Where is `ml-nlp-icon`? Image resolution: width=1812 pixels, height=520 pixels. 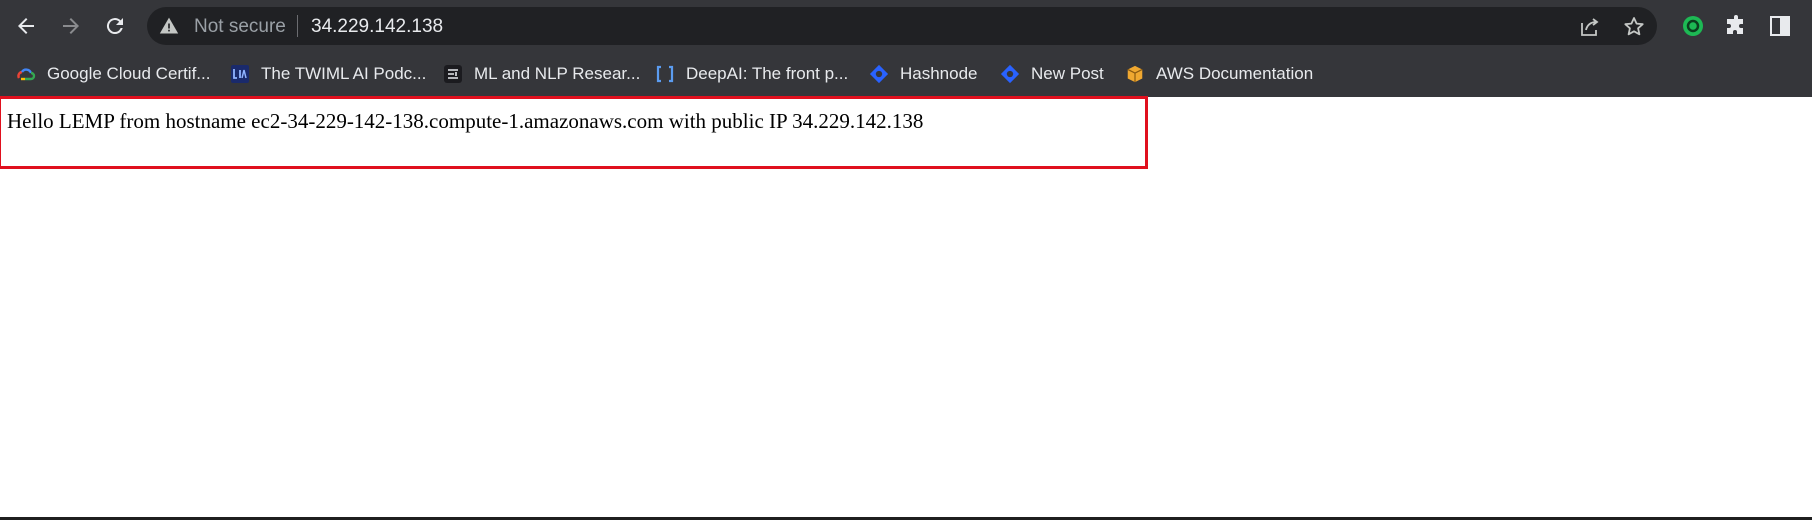
ml-nlp-icon is located at coordinates (453, 74).